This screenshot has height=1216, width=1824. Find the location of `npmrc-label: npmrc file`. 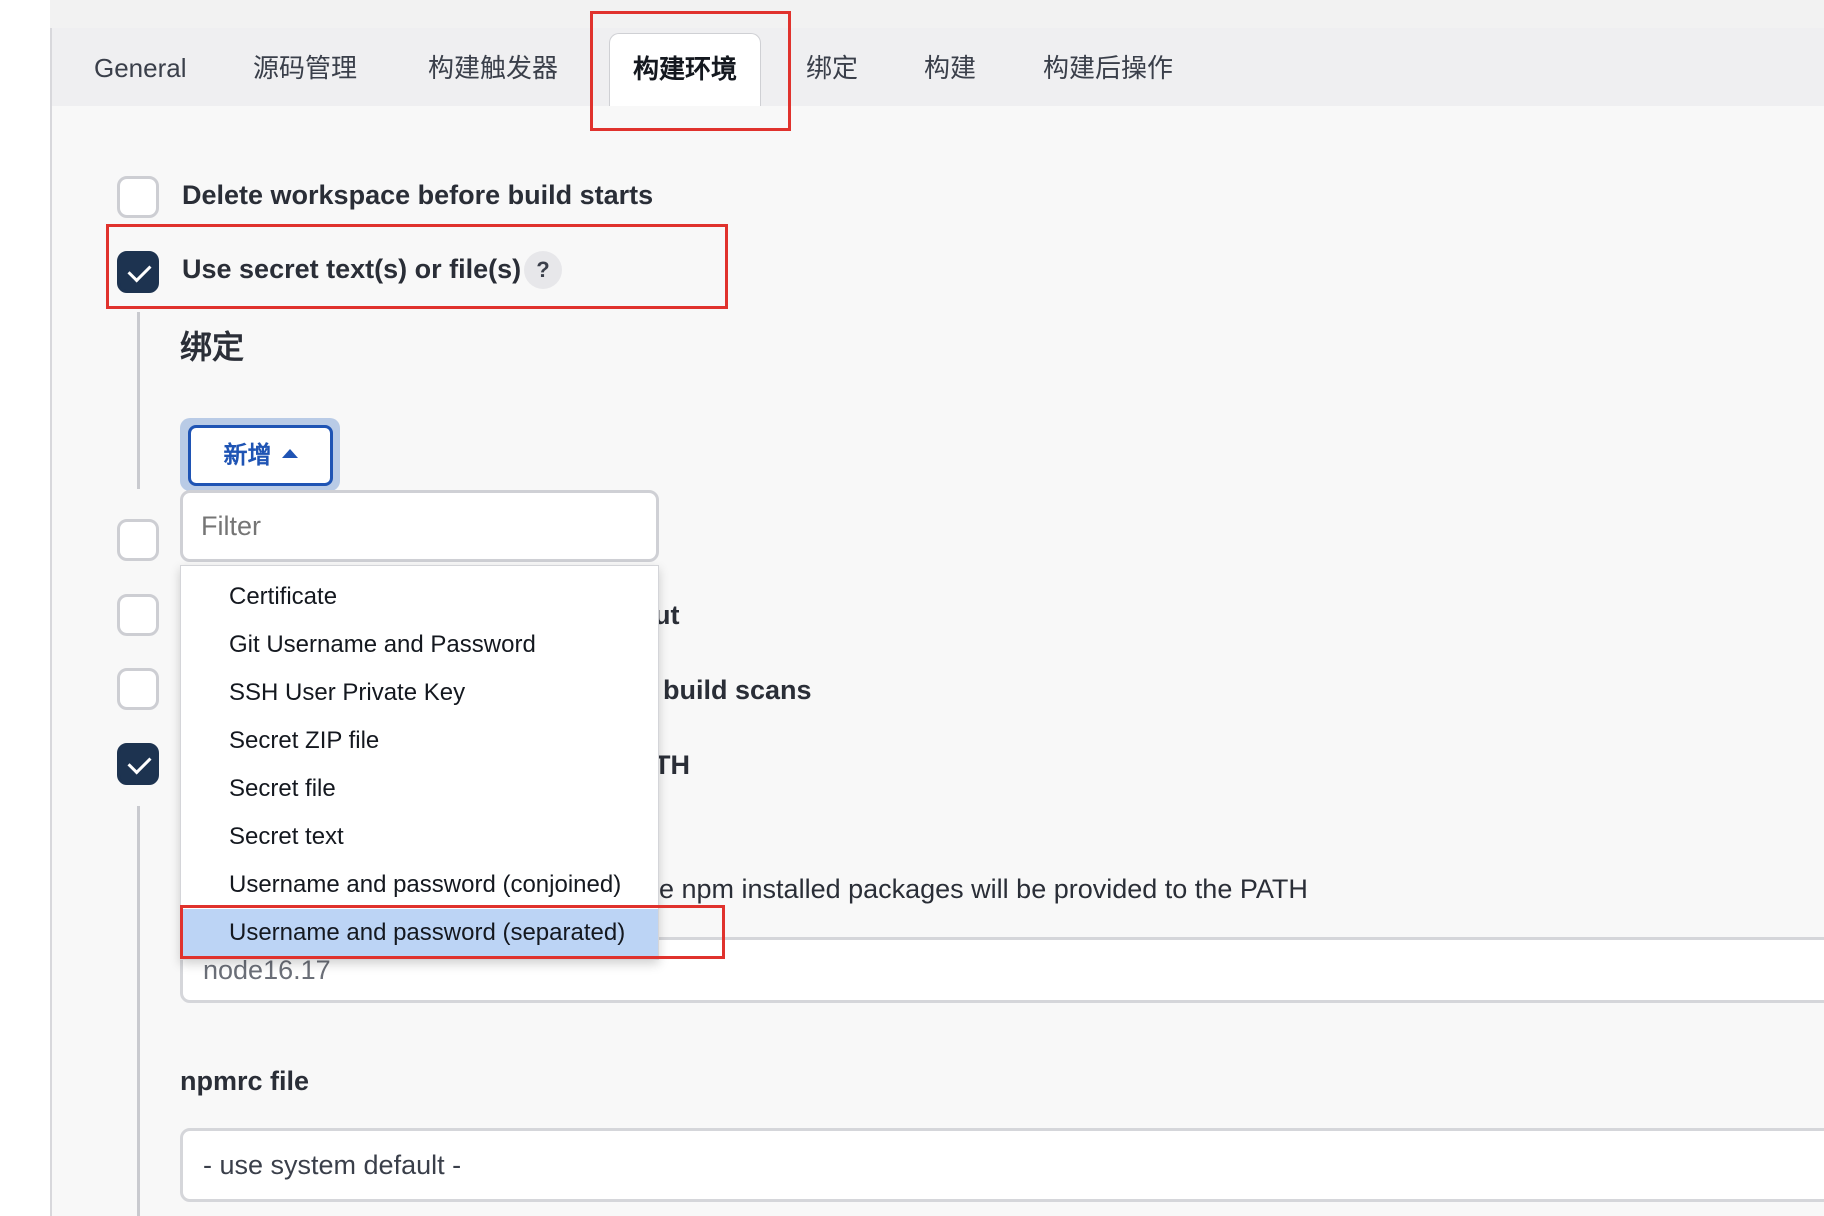

npmrc-label: npmrc file is located at coordinates (245, 1081).